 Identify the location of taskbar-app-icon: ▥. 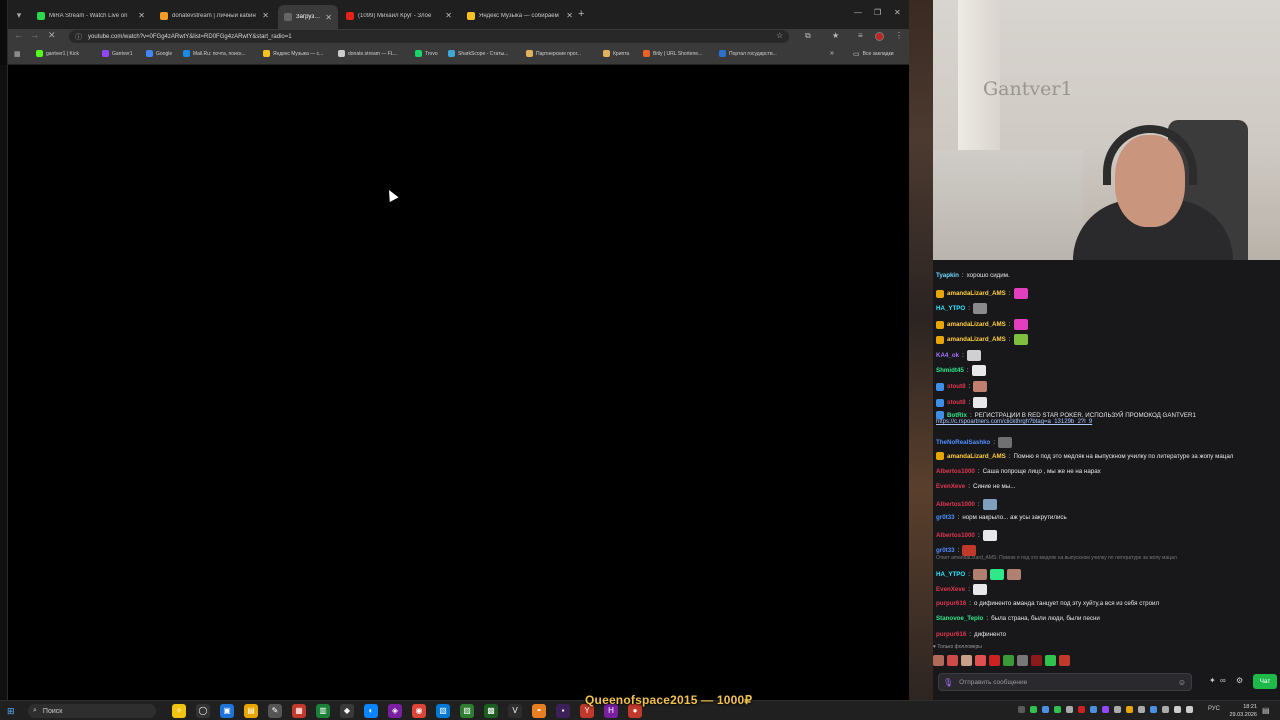
(323, 711).